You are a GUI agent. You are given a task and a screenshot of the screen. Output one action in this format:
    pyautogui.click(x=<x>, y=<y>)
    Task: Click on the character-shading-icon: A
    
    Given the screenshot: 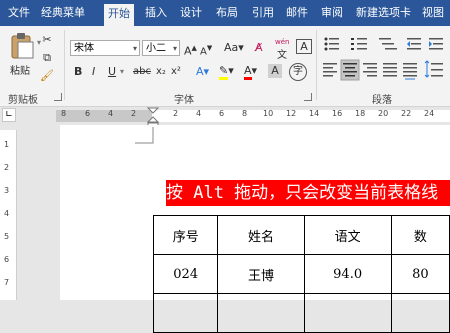 What is the action you would take?
    pyautogui.click(x=275, y=71)
    